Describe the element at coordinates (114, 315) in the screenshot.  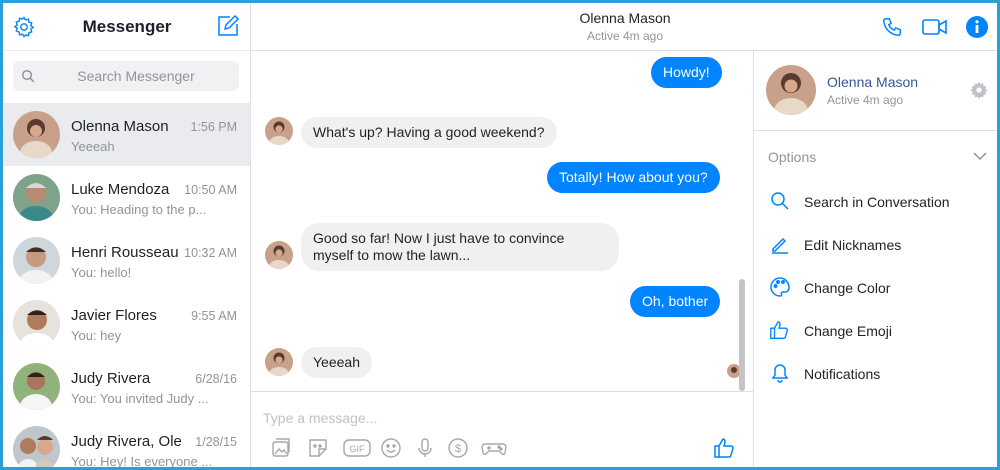
I see `conversation-name: Javier Flores` at that location.